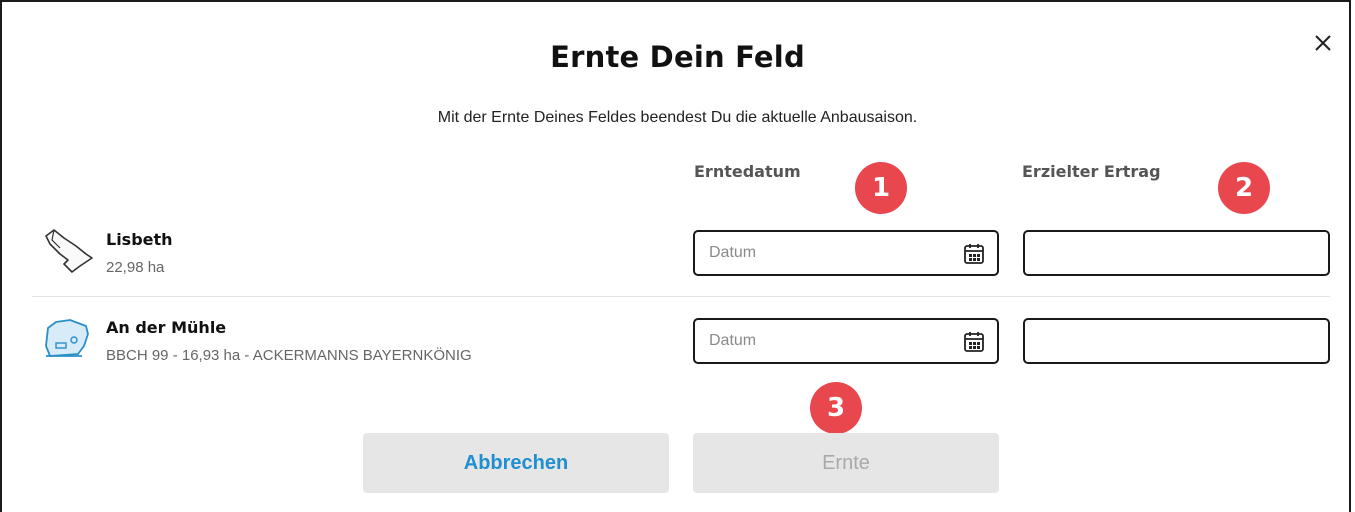  I want to click on step-marker-3: 3, so click(836, 408).